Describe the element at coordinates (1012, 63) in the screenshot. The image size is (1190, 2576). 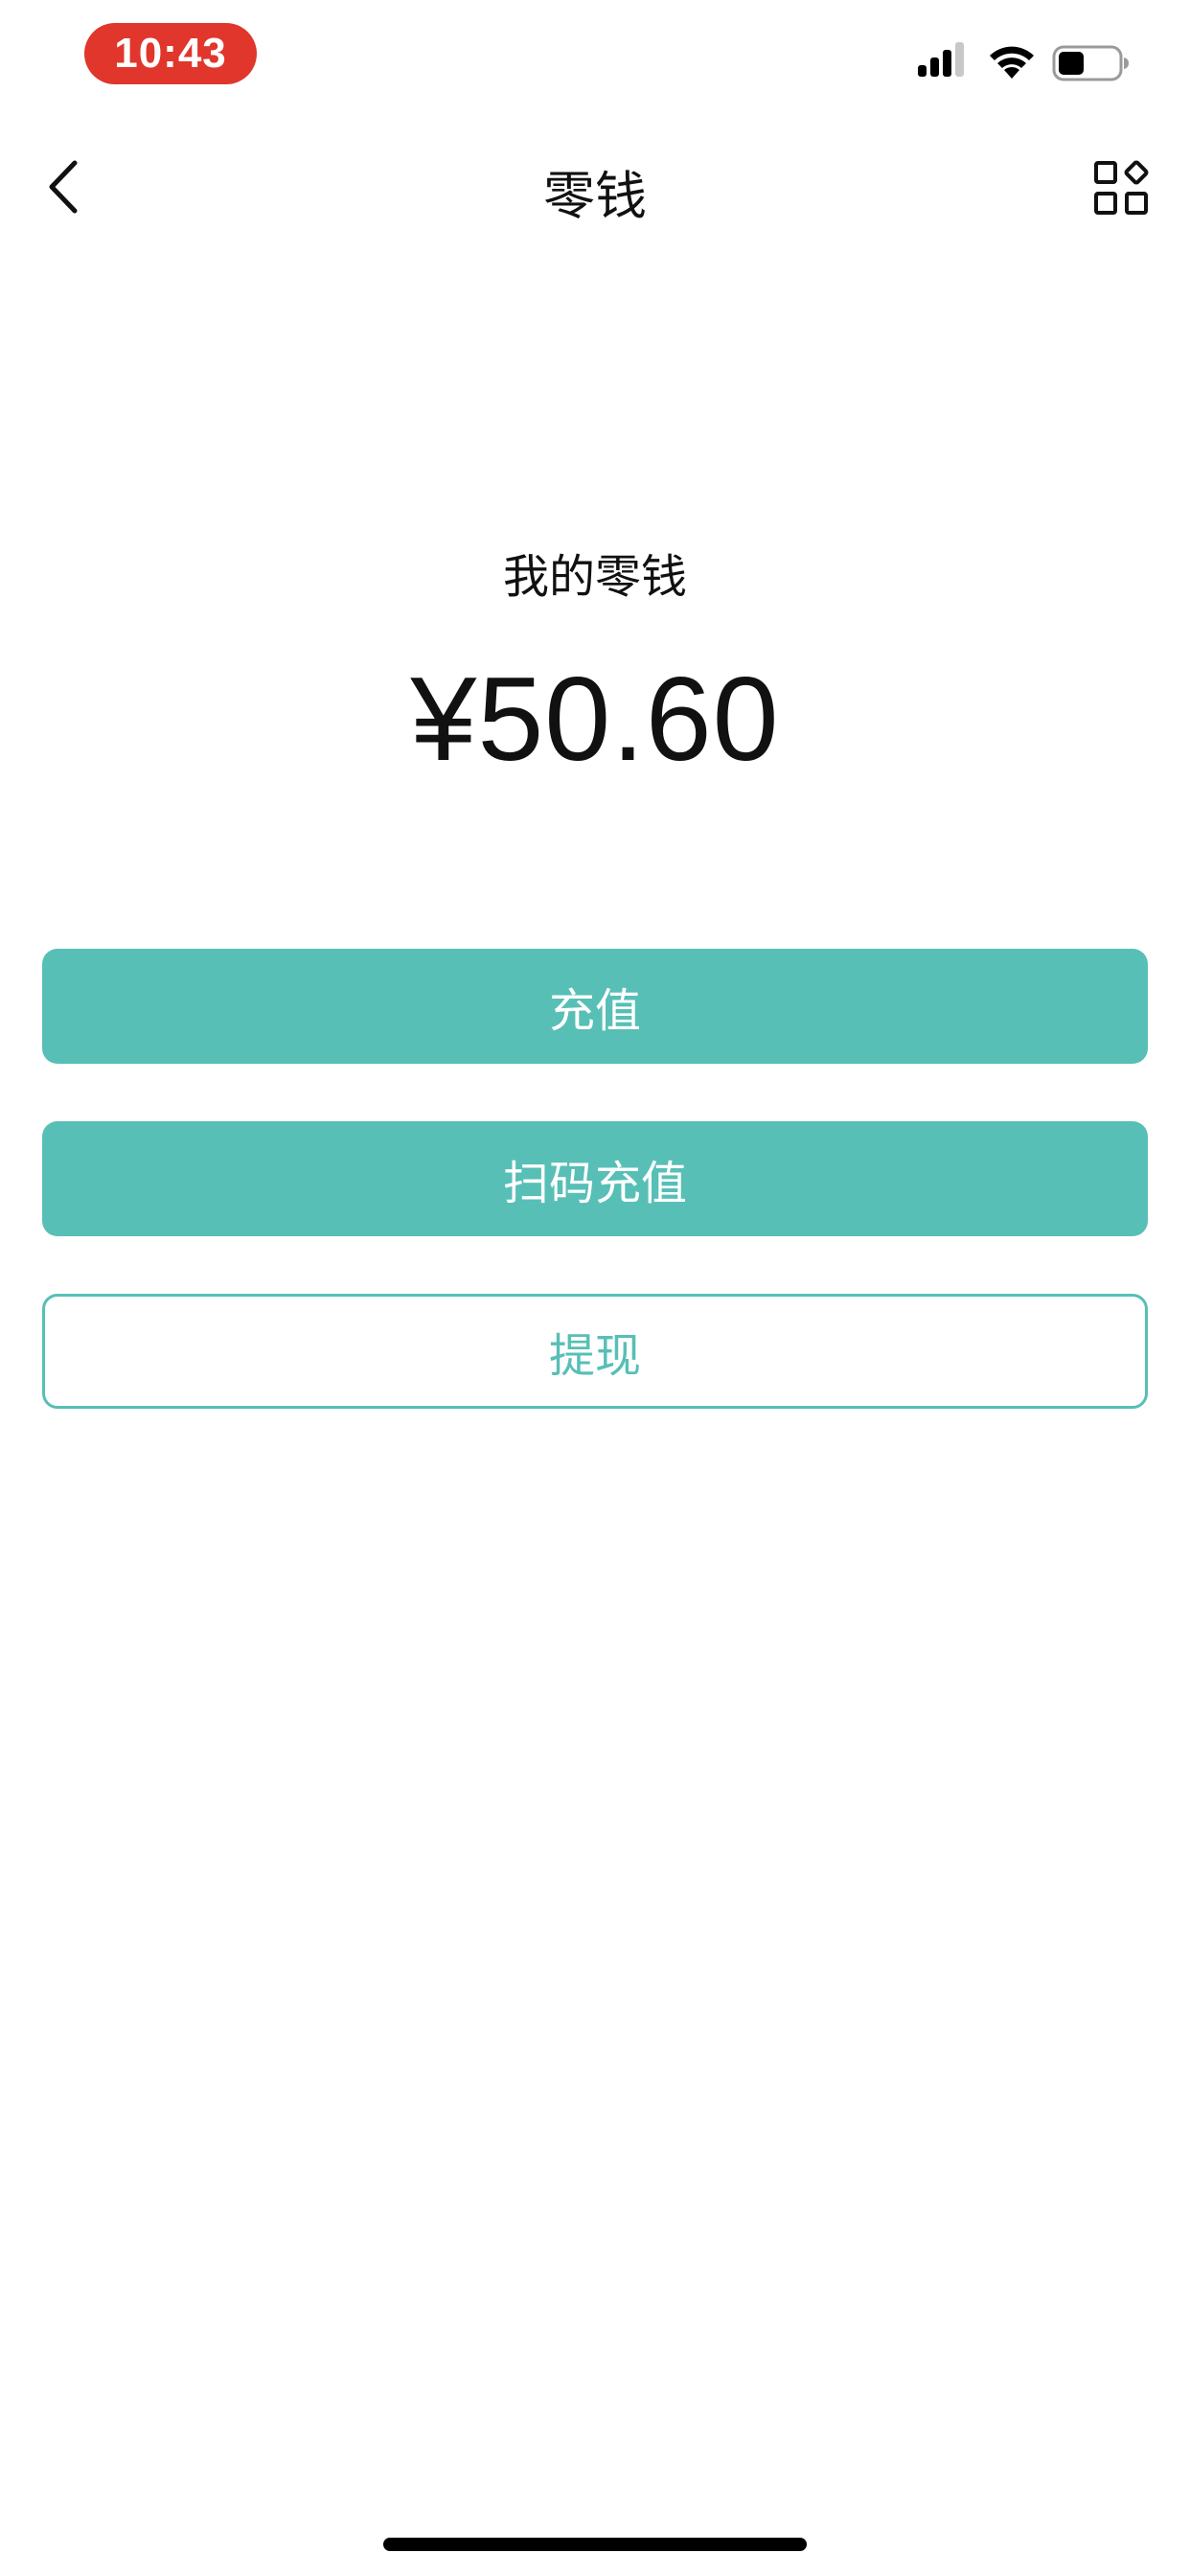
I see `wifi-icon` at that location.